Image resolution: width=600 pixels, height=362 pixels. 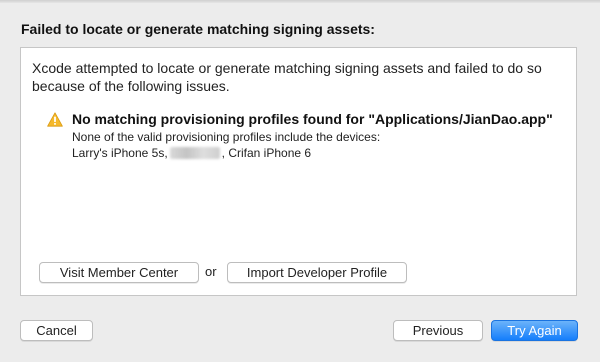 What do you see at coordinates (120, 153) in the screenshot?
I see `device-first: Larry's iPhone 5s,` at bounding box center [120, 153].